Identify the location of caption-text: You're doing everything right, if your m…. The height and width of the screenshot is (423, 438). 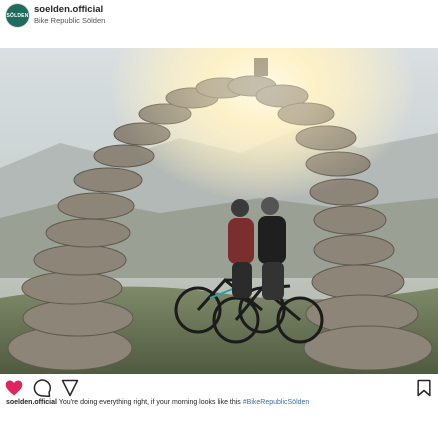
(149, 402).